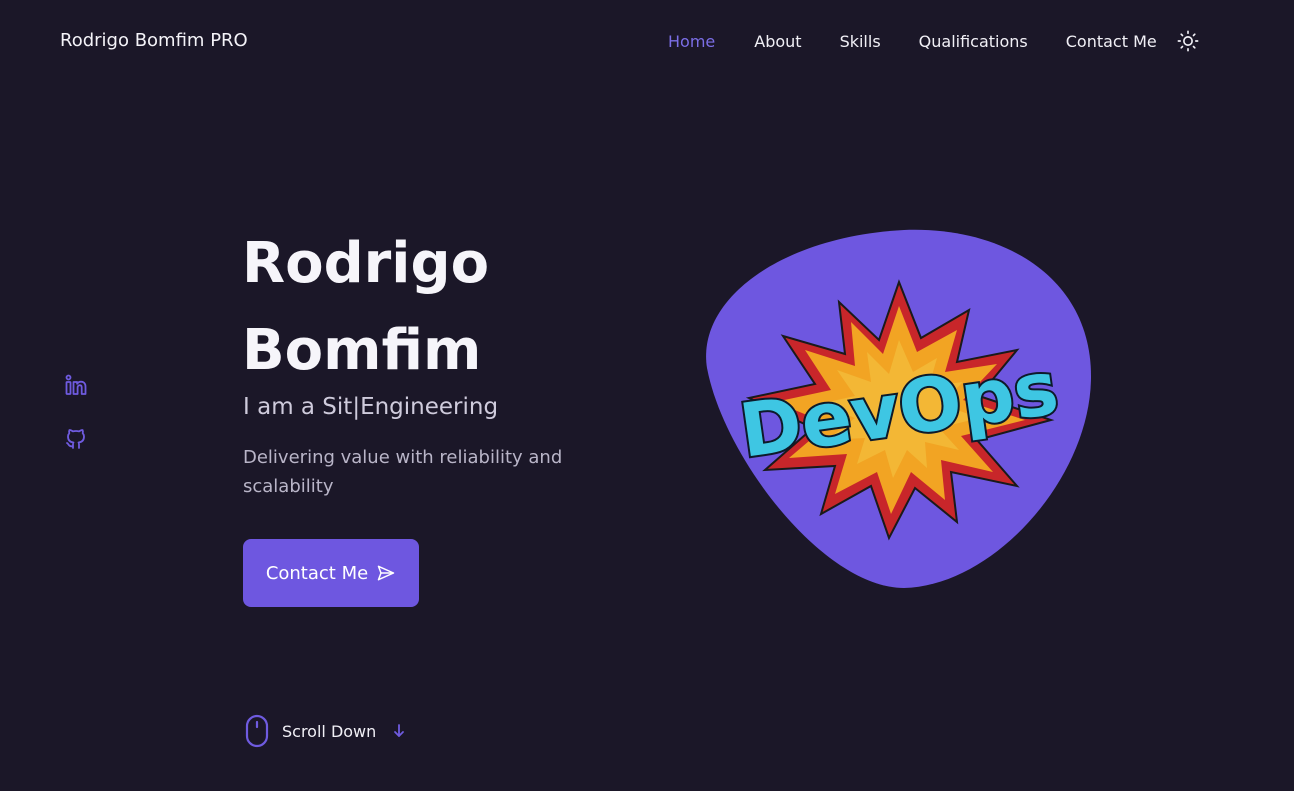 The height and width of the screenshot is (791, 1294). Describe the element at coordinates (362, 350) in the screenshot. I see `hero-title-last: Bomfim` at that location.